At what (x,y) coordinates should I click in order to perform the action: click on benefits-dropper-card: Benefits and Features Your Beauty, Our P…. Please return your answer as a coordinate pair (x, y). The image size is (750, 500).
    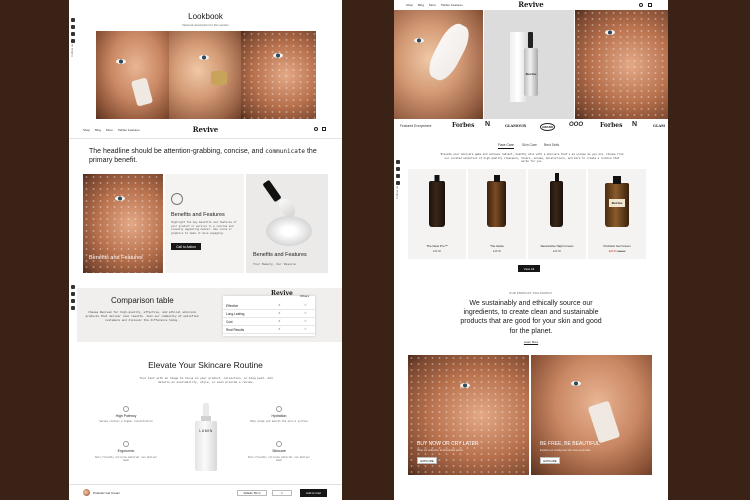
    Looking at the image, I should click on (287, 223).